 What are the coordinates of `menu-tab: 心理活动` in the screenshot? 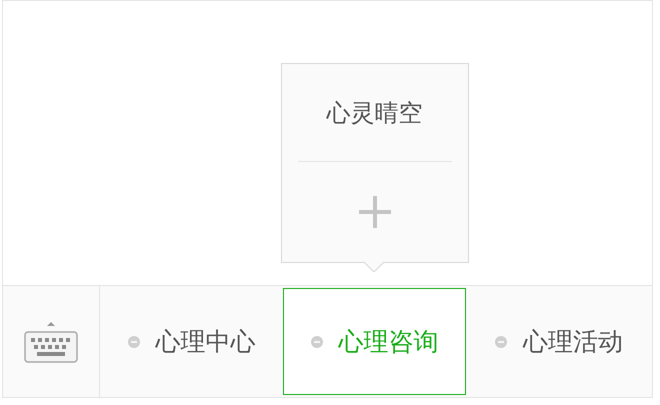 It's located at (559, 341).